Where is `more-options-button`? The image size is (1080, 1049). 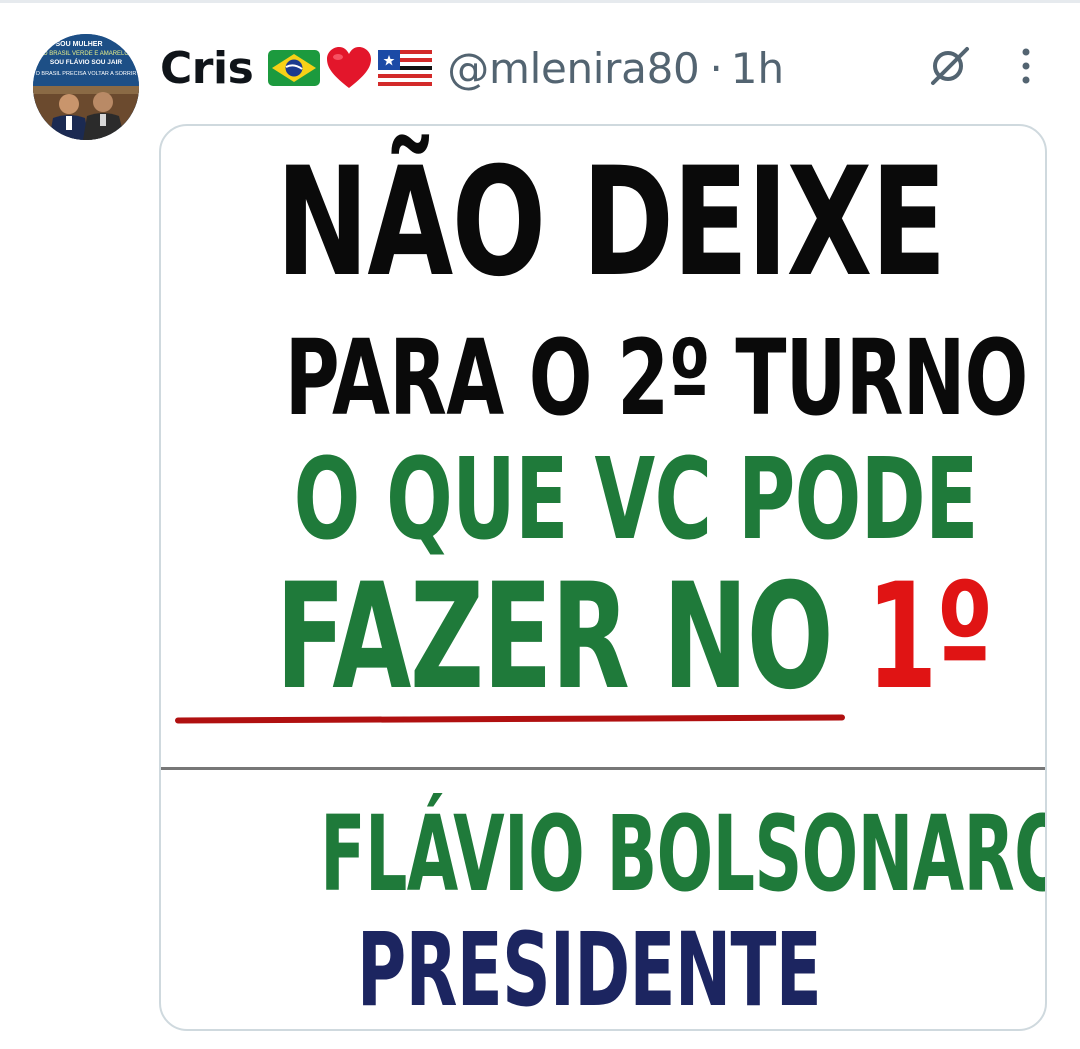 more-options-button is located at coordinates (1026, 68).